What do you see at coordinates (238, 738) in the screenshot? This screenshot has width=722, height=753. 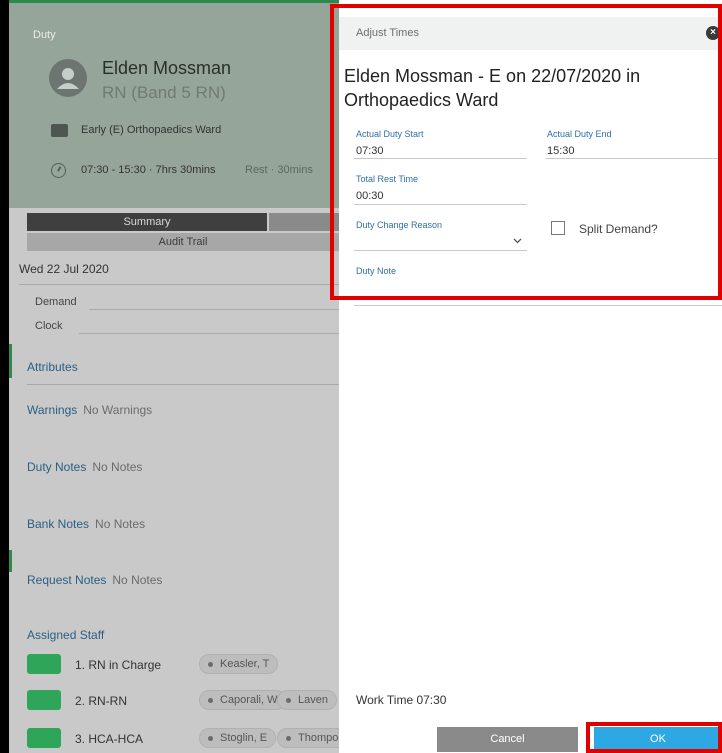 I see `staff-chip: Stoglin, E` at bounding box center [238, 738].